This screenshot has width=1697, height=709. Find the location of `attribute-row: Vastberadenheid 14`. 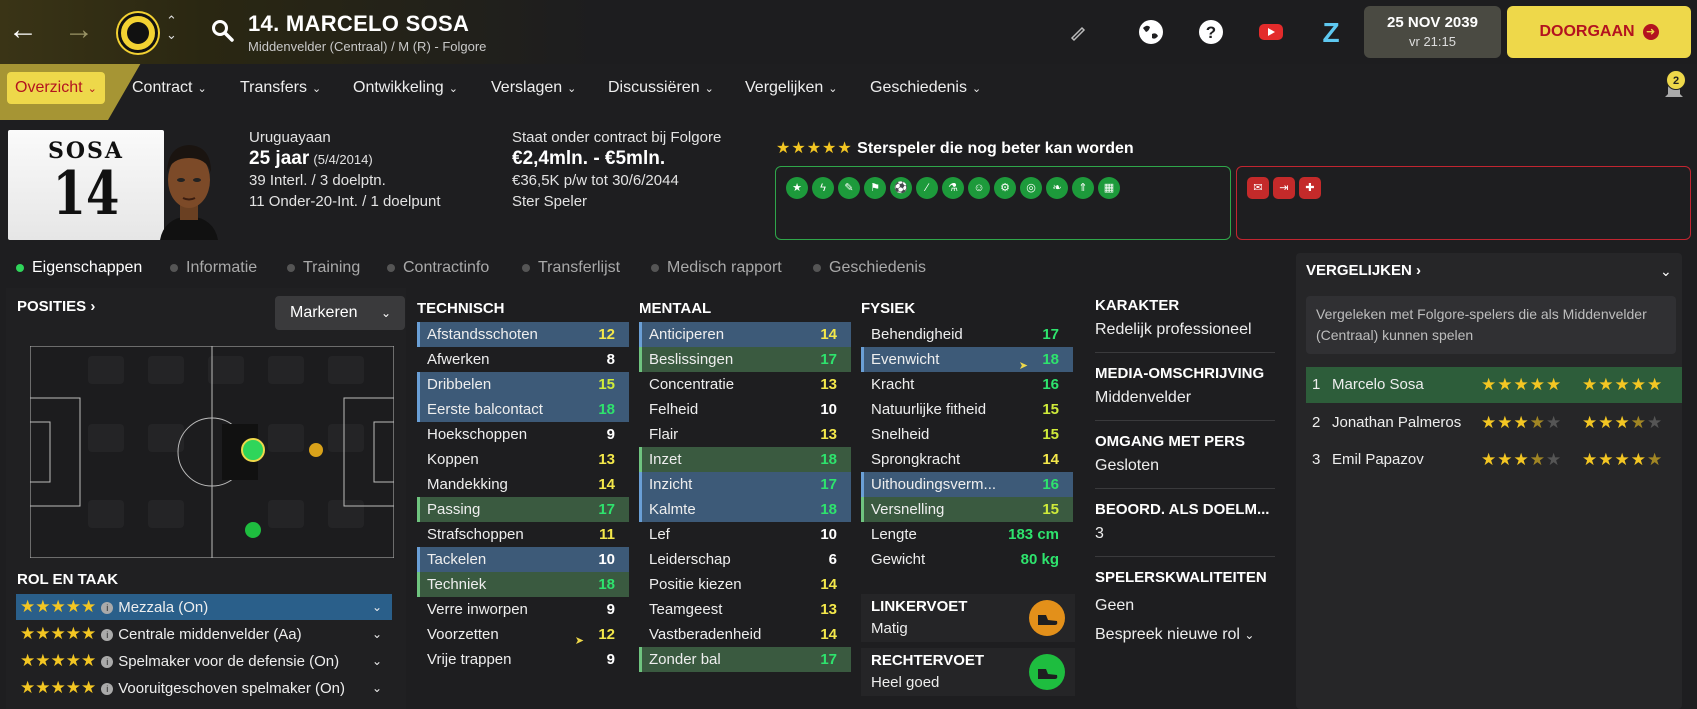

attribute-row: Vastberadenheid 14 is located at coordinates (745, 634).